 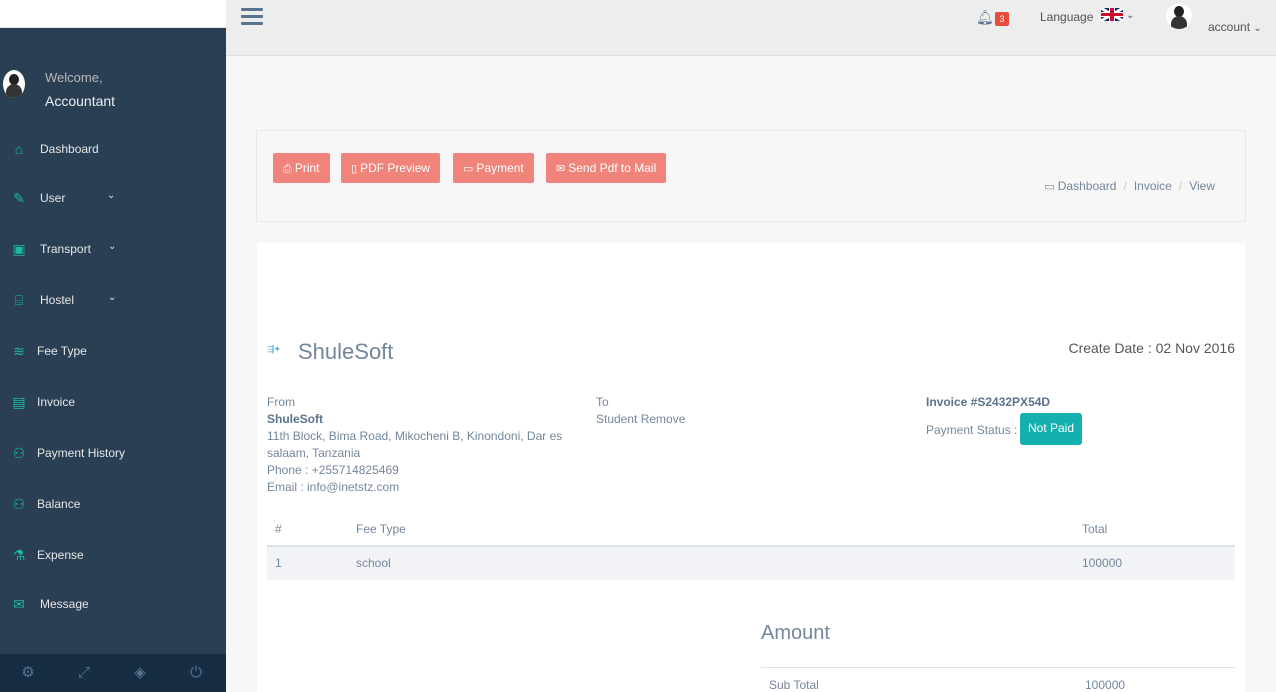 What do you see at coordinates (1202, 186) in the screenshot?
I see `breadcrumb-view: View` at bounding box center [1202, 186].